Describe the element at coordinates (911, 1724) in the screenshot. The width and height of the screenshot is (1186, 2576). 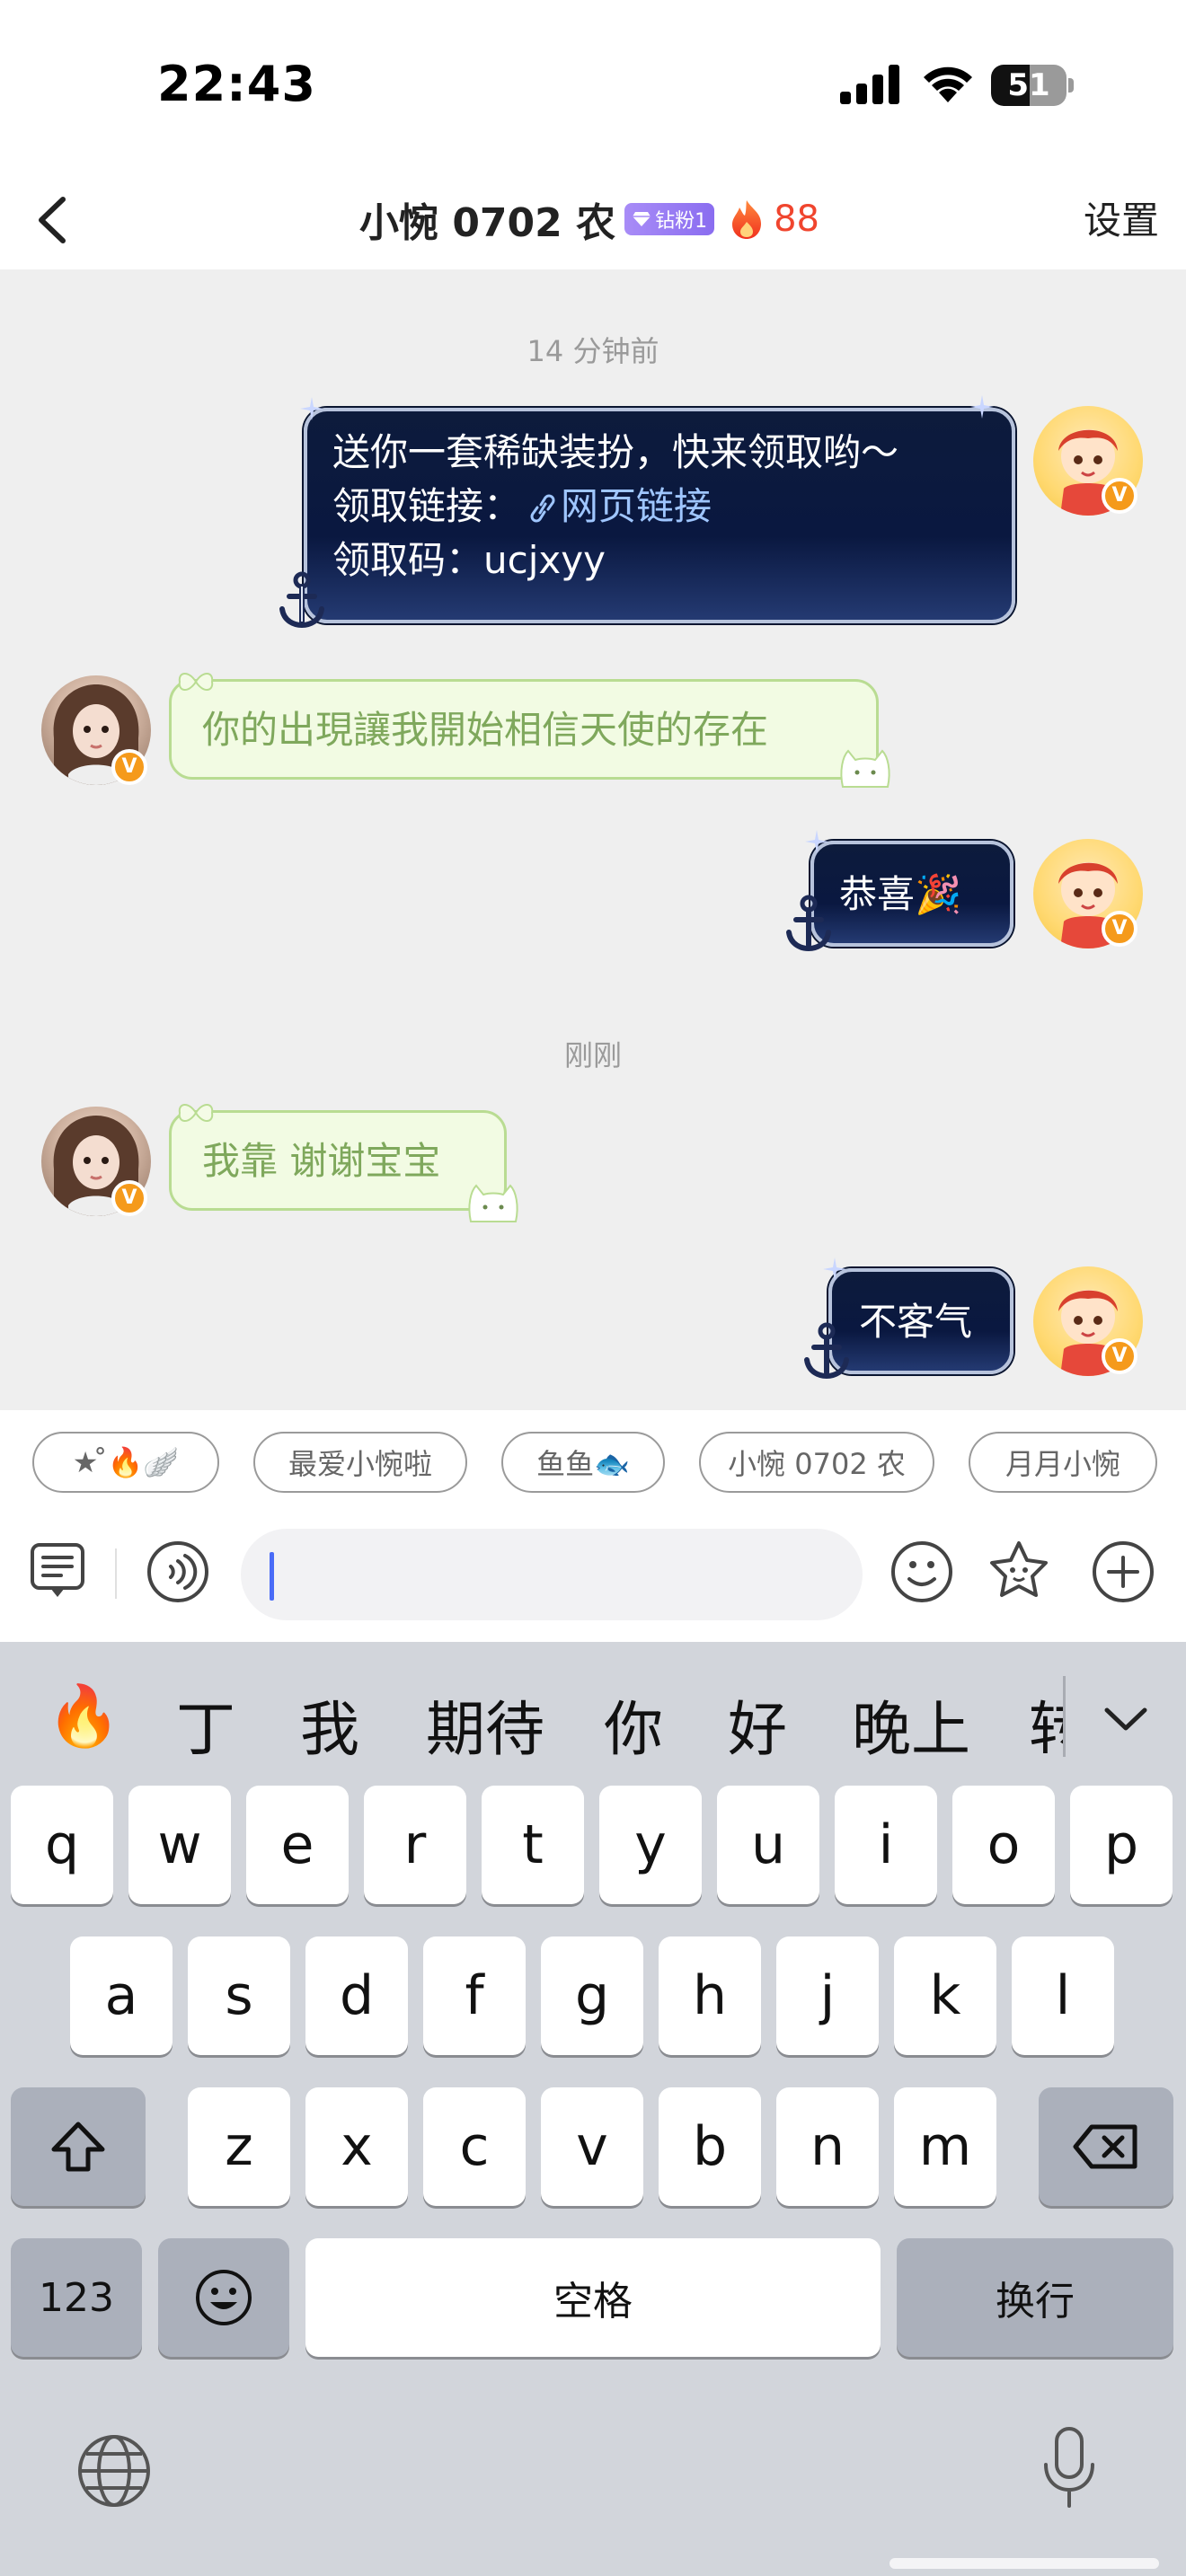
I see `candidate-item: 晚上` at that location.